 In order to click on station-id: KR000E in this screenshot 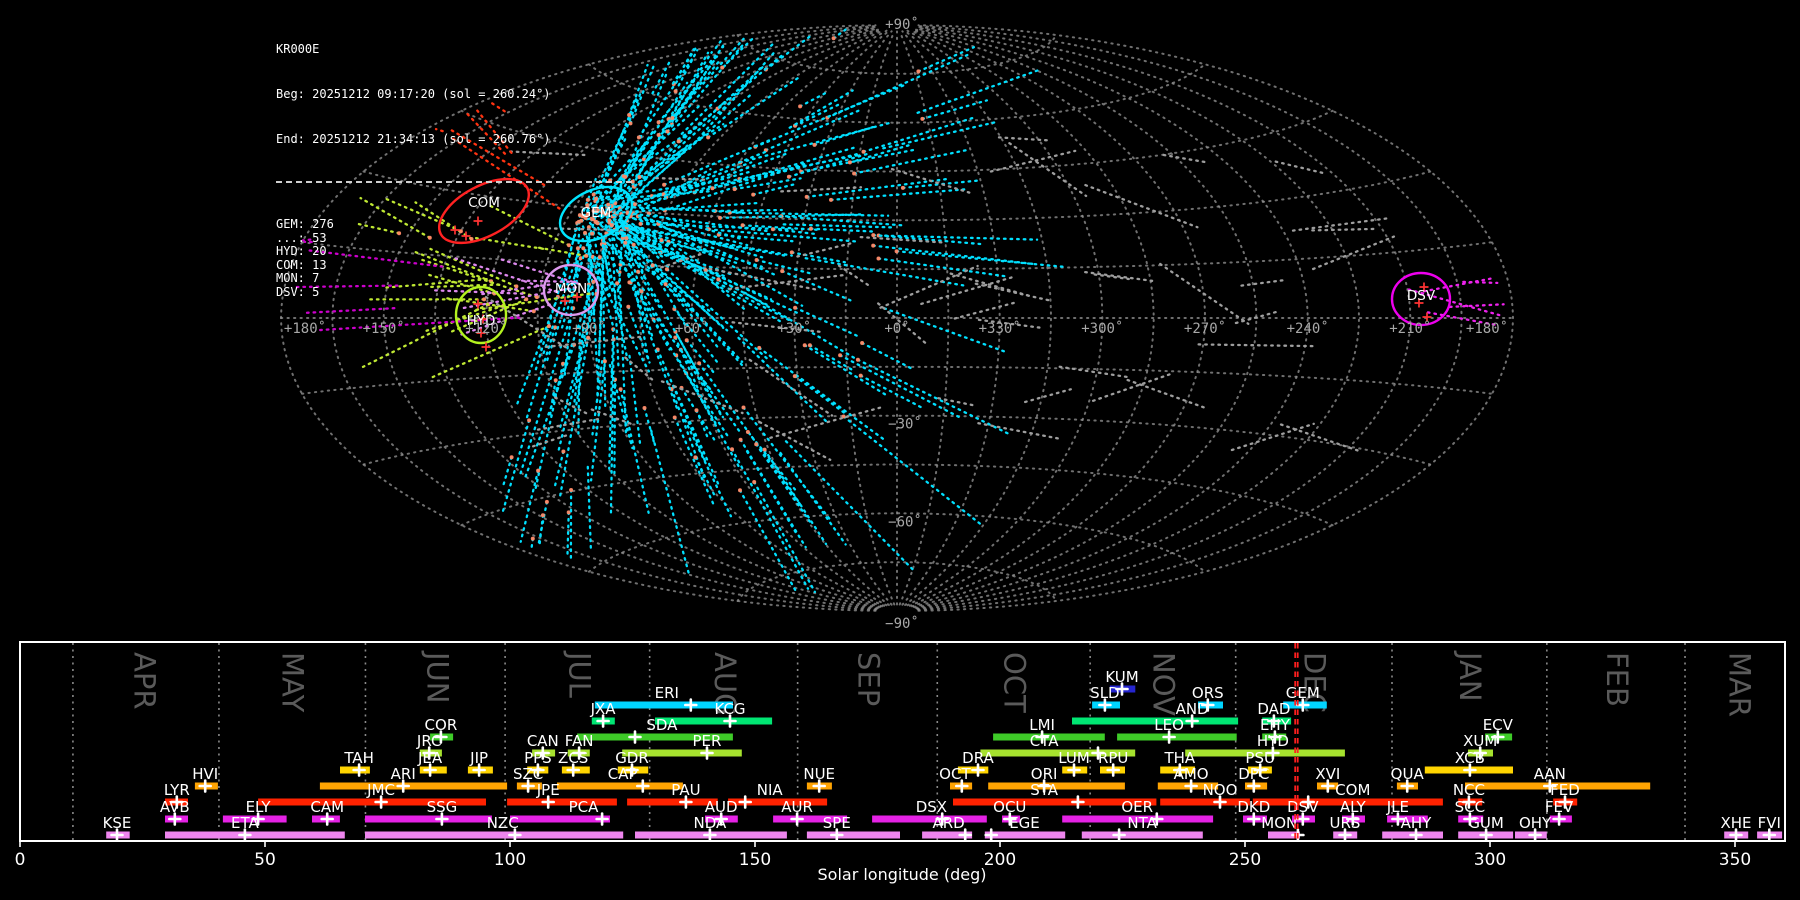, I will do `click(298, 49)`.